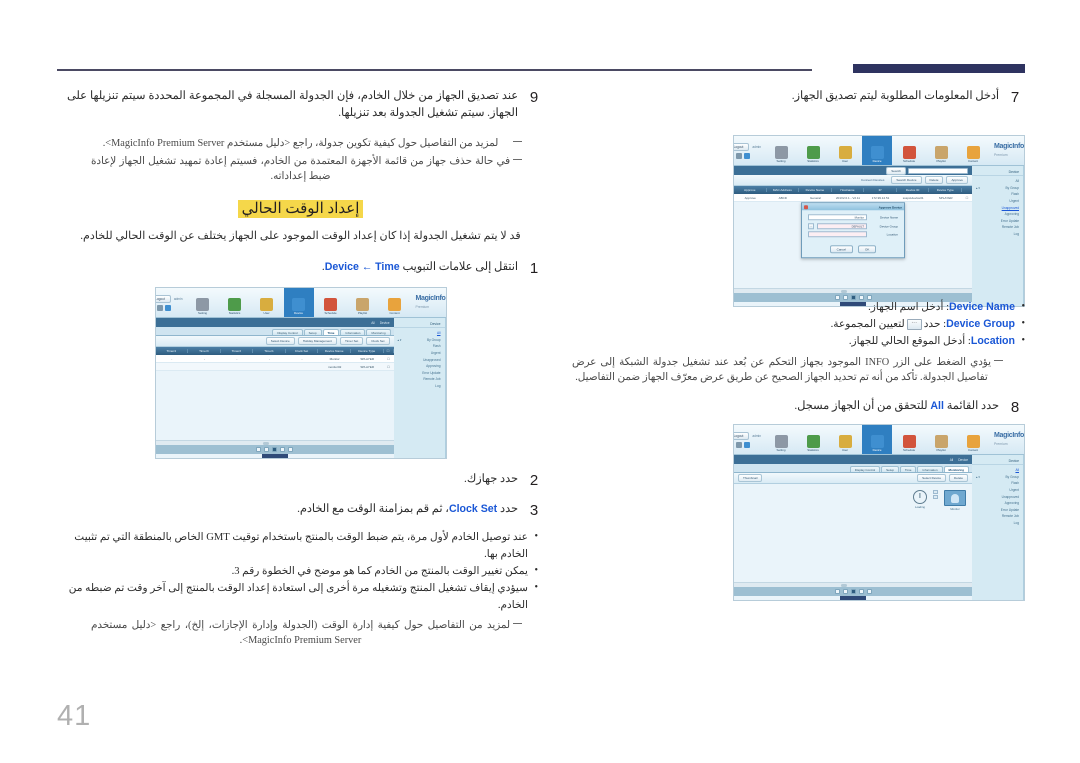  What do you see at coordinates (934, 180) in the screenshot?
I see `delete-button: Delete` at bounding box center [934, 180].